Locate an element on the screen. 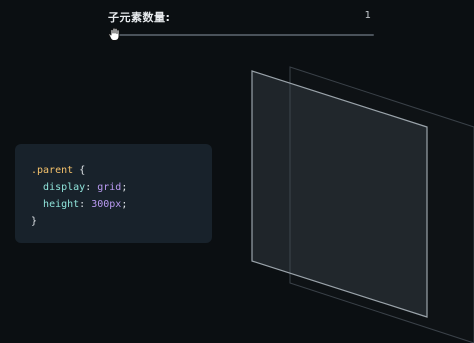 The width and height of the screenshot is (474, 343). grab-hand-icon is located at coordinates (115, 34).